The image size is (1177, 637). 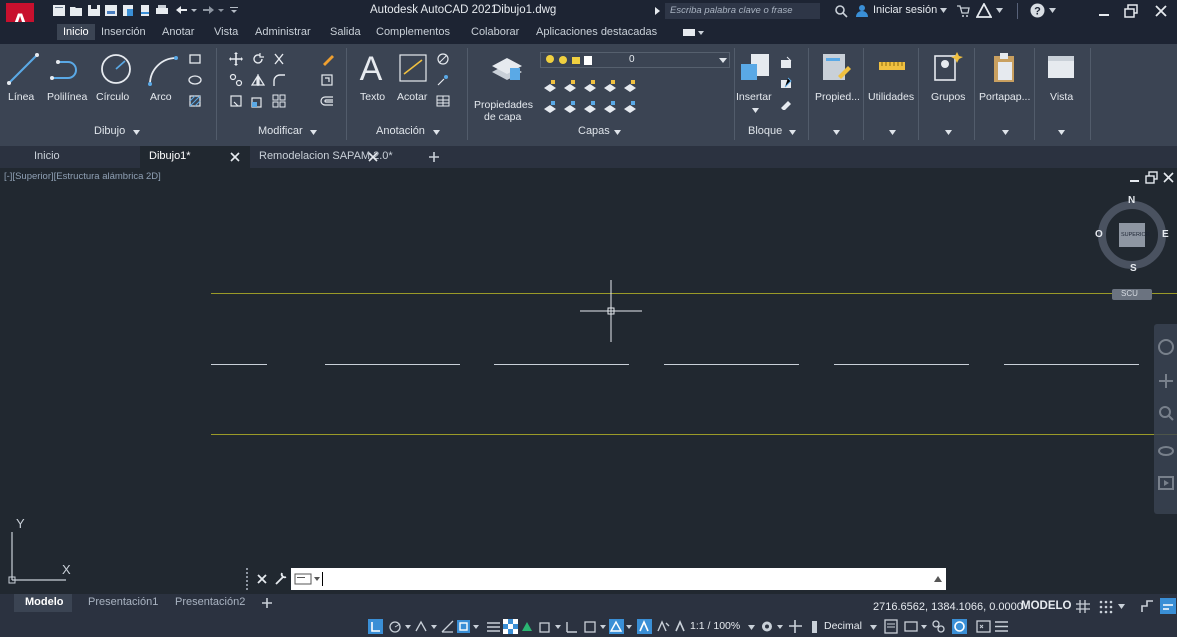 I want to click on units-dropdown-icon, so click(x=873, y=627).